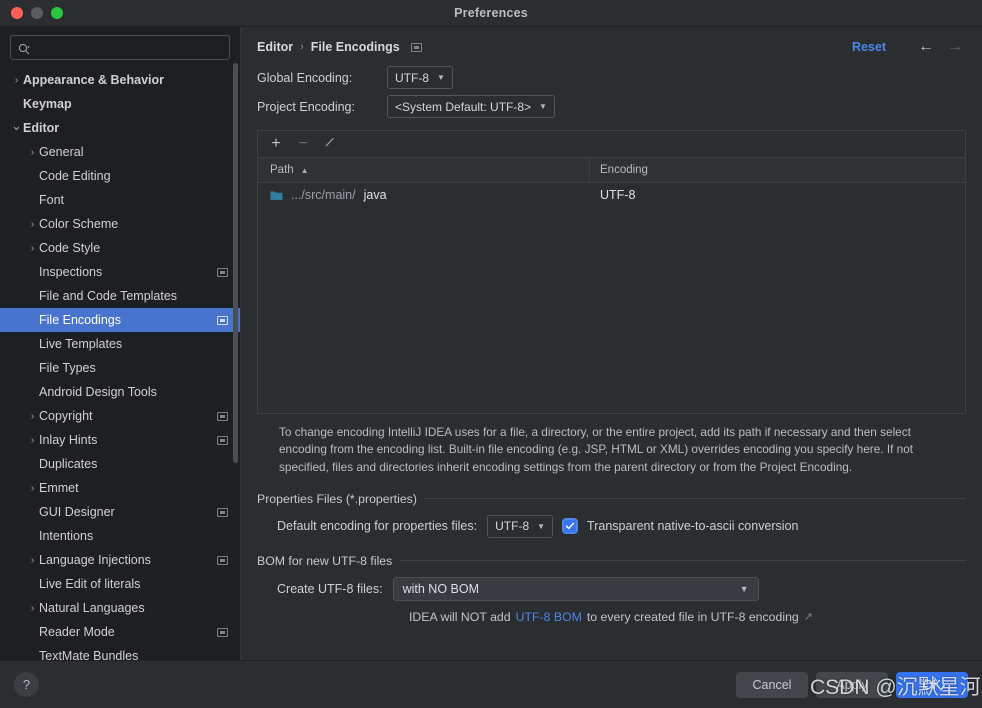  What do you see at coordinates (120, 416) in the screenshot?
I see `sidebar-item-copyright: › Copyright` at bounding box center [120, 416].